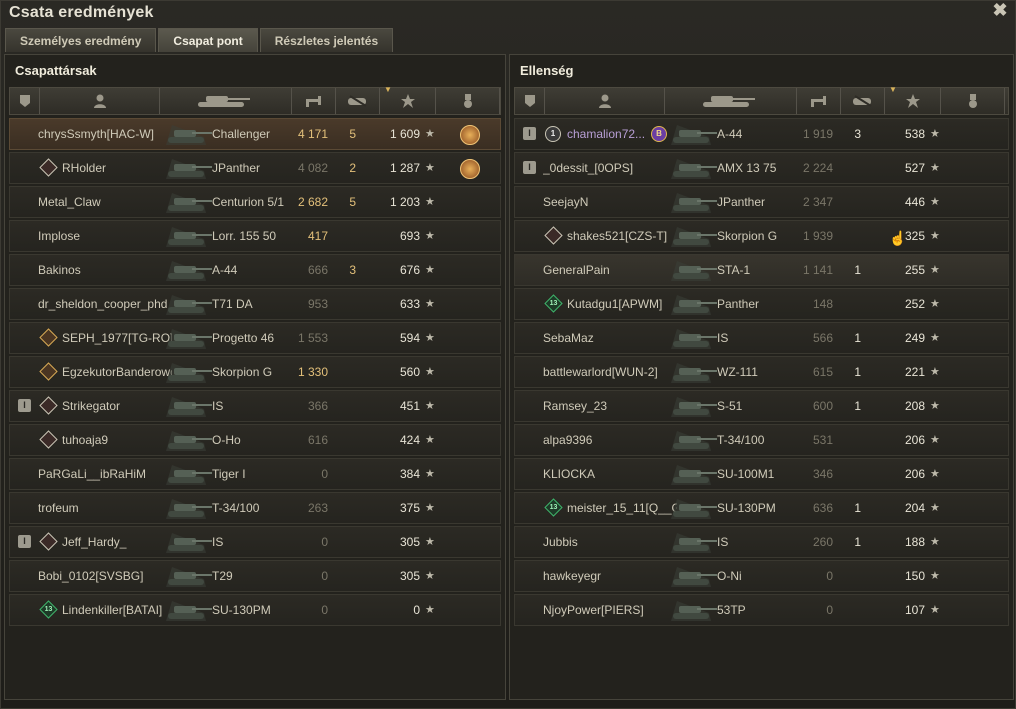 The image size is (1016, 709). What do you see at coordinates (117, 338) in the screenshot?
I see `player-name: SEPH_1977[TG-RO]` at bounding box center [117, 338].